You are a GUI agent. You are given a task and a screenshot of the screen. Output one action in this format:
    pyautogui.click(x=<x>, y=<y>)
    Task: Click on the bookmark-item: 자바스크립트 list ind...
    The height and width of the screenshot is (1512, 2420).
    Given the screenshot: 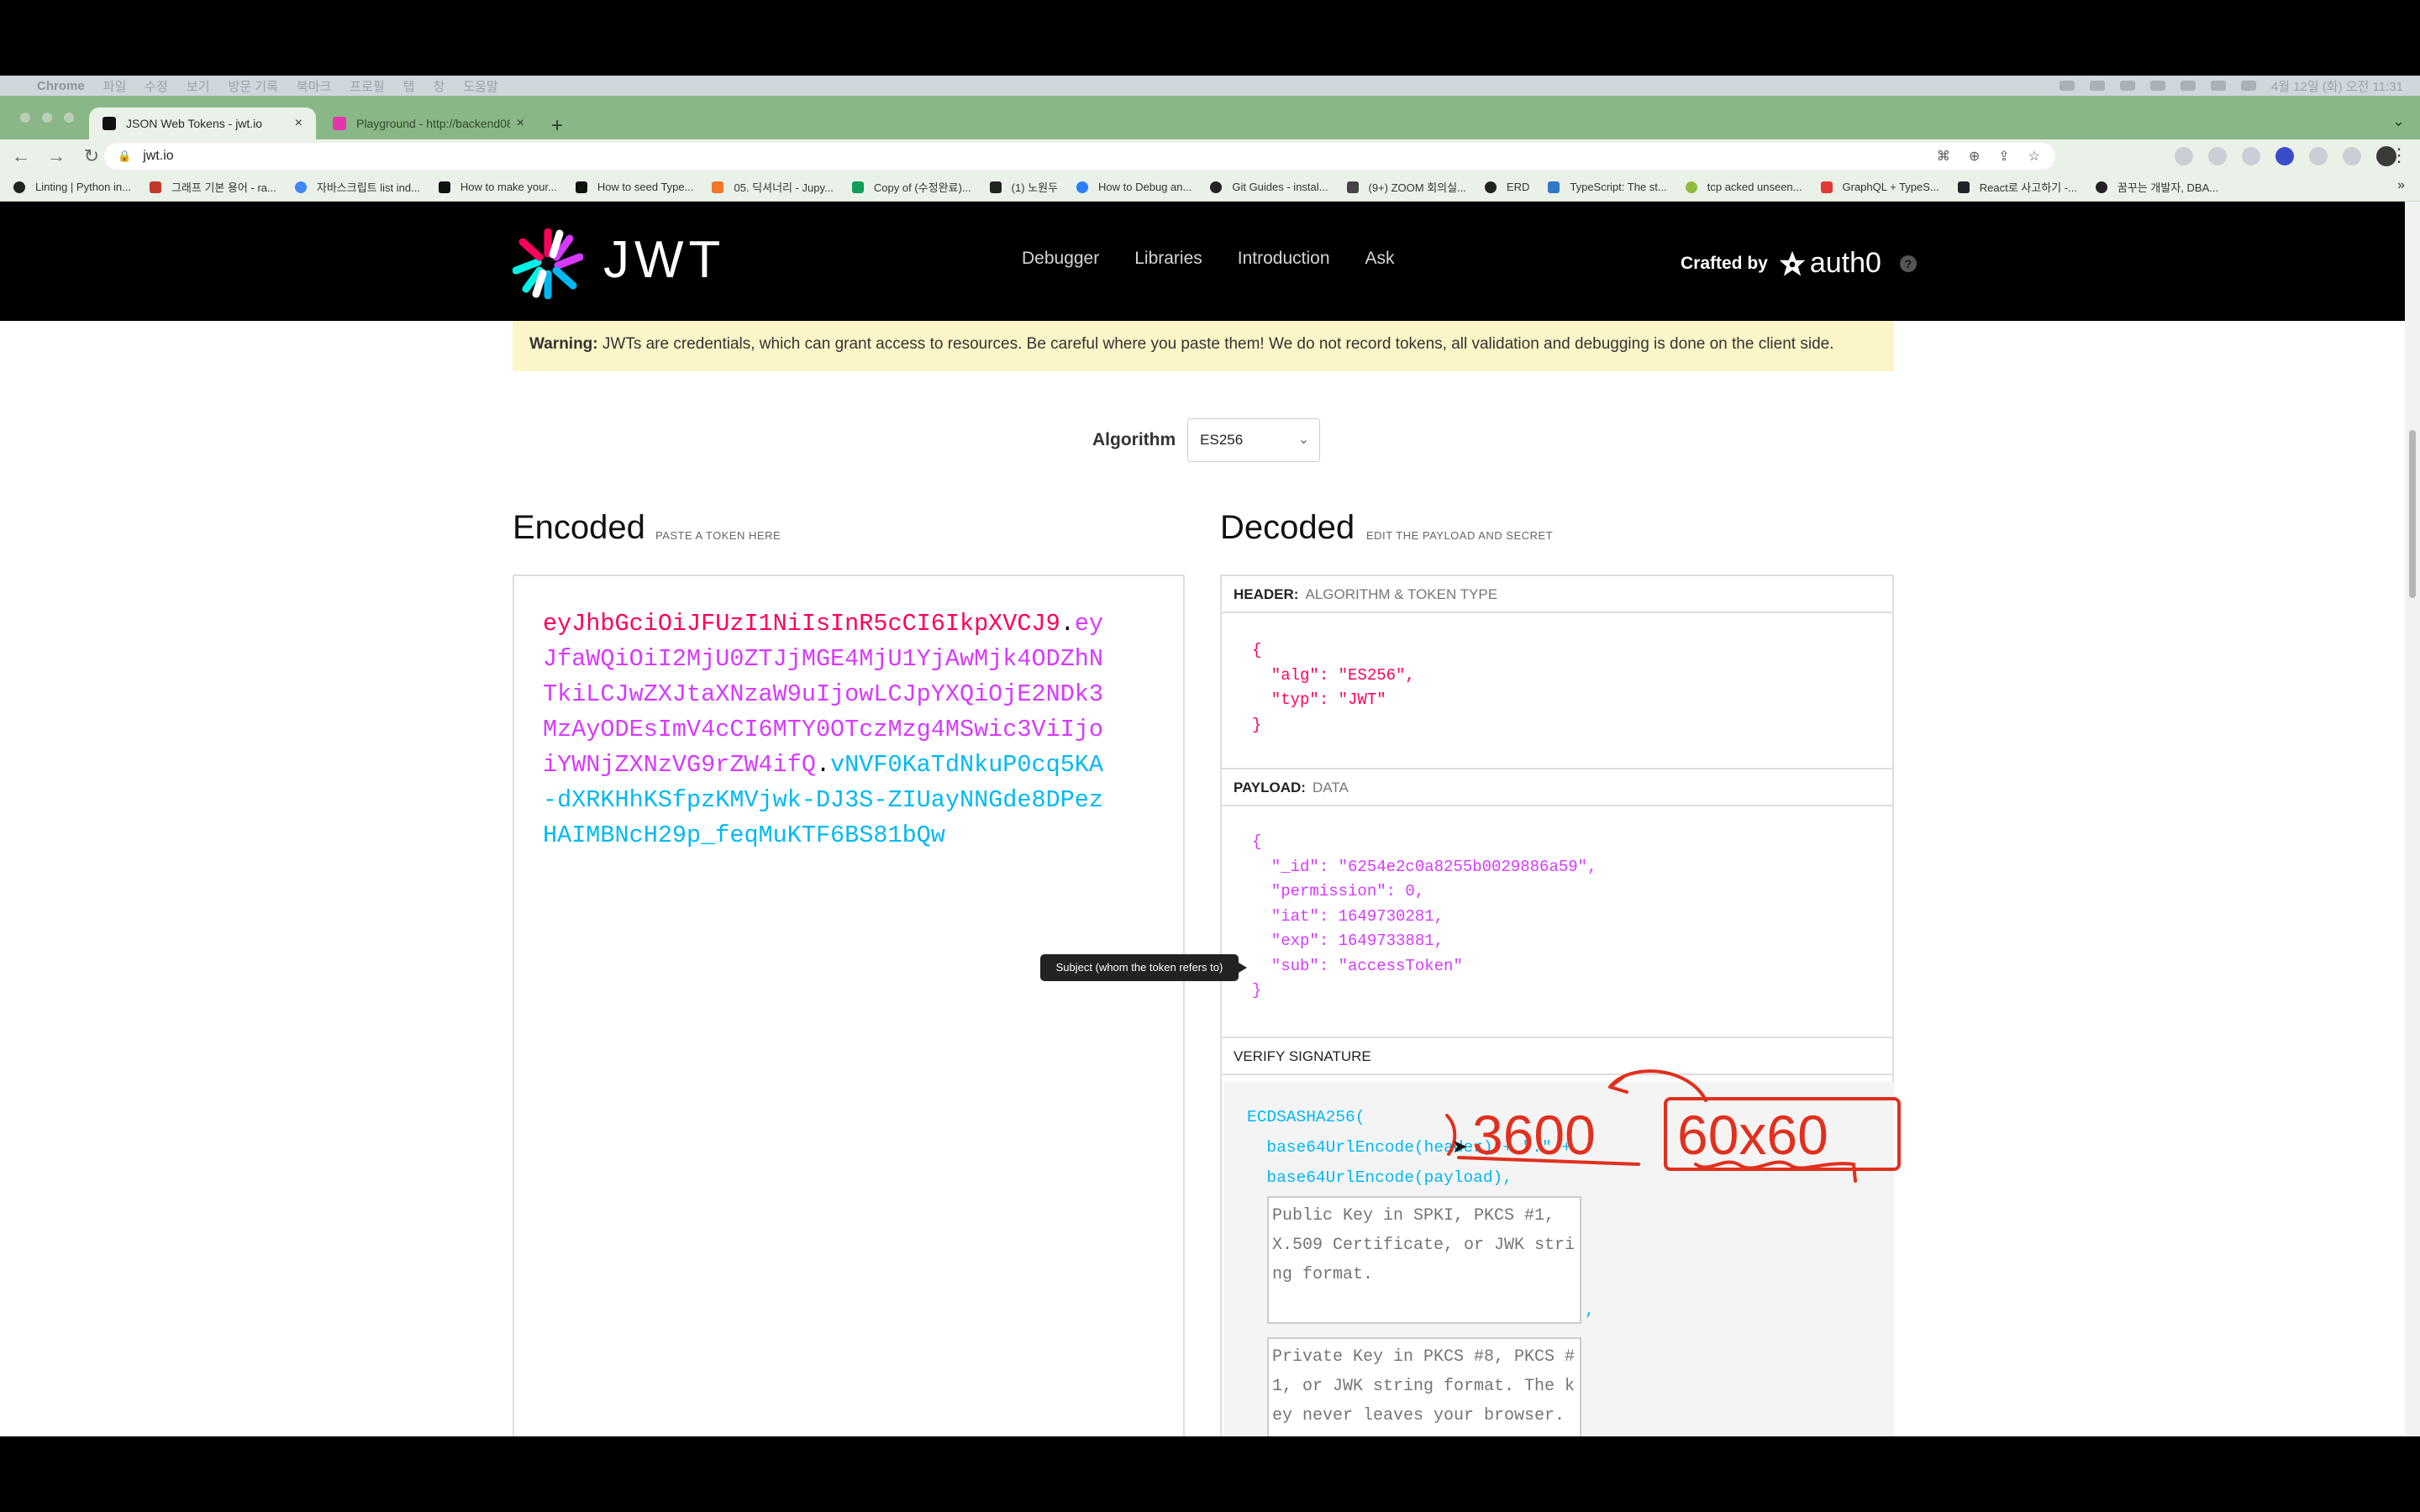 What is the action you would take?
    pyautogui.click(x=357, y=187)
    